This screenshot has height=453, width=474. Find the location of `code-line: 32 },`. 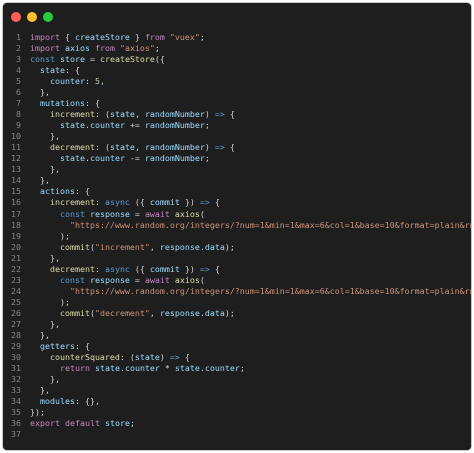

code-line: 32 }, is located at coordinates (237, 379).